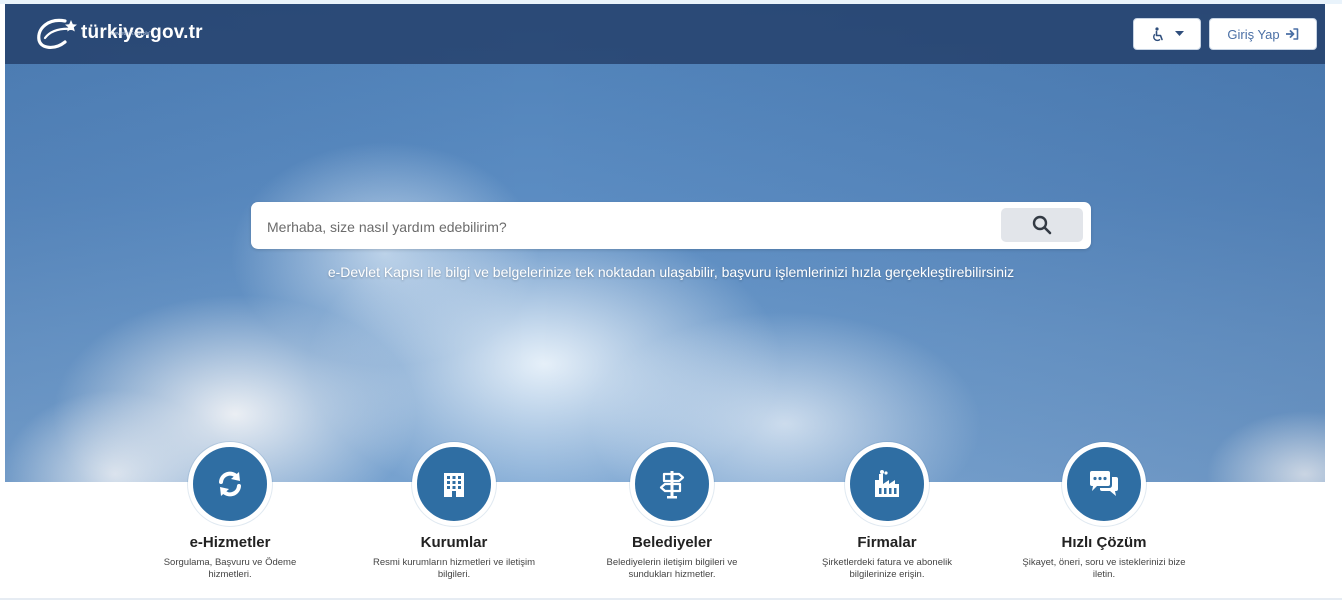 This screenshot has width=1342, height=603. Describe the element at coordinates (1179, 33) in the screenshot. I see `caret-down-icon` at that location.